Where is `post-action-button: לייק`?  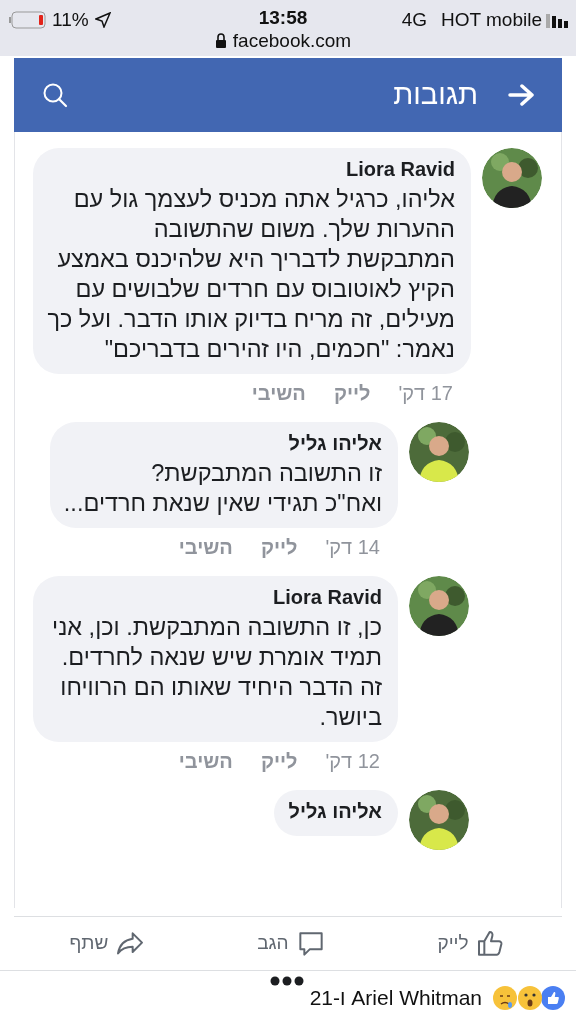
post-action-button: לייק is located at coordinates (472, 943).